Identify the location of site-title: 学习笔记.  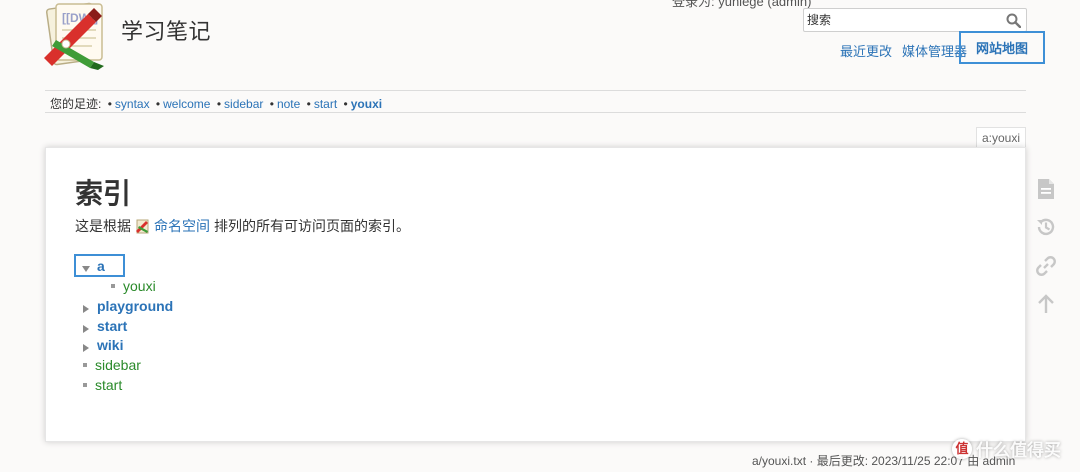
(166, 30).